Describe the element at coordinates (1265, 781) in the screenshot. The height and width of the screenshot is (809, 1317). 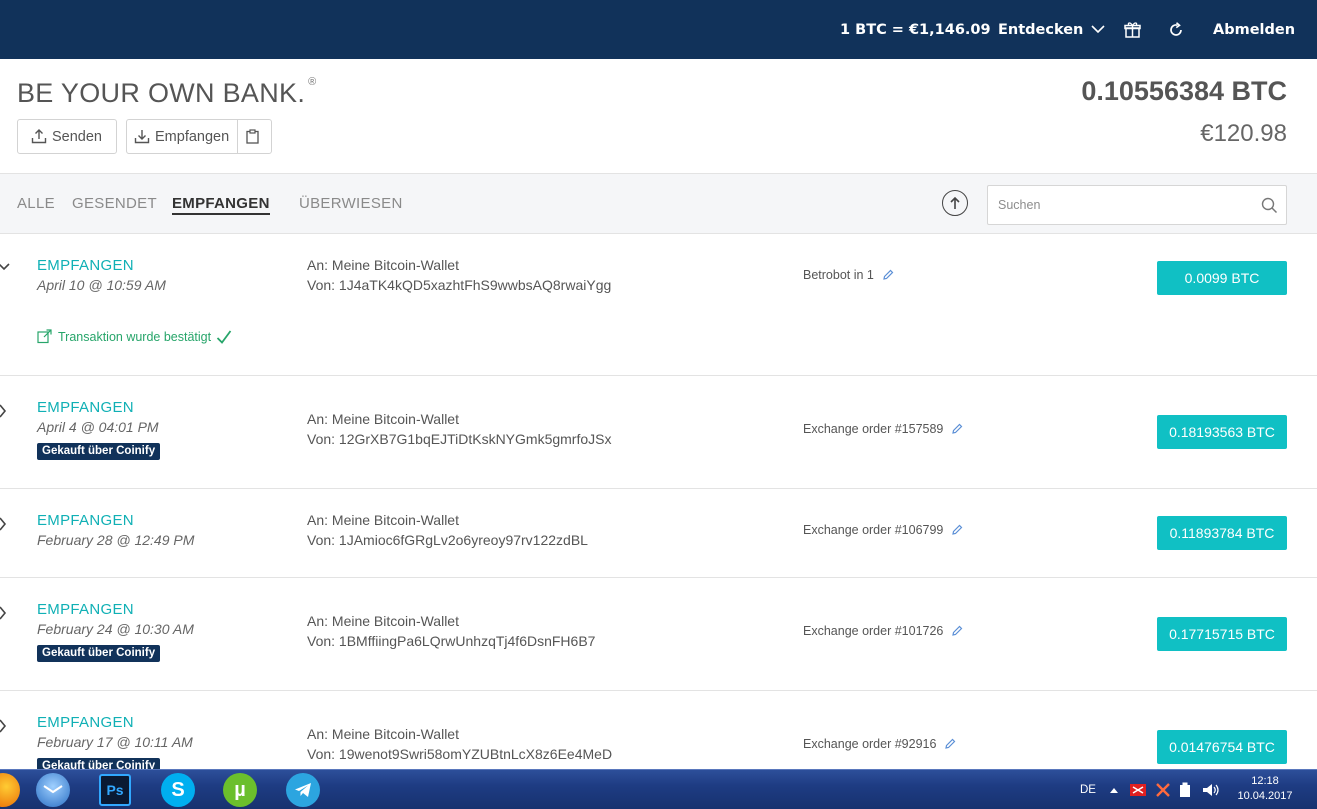
I see `clock-time: 12:18` at that location.